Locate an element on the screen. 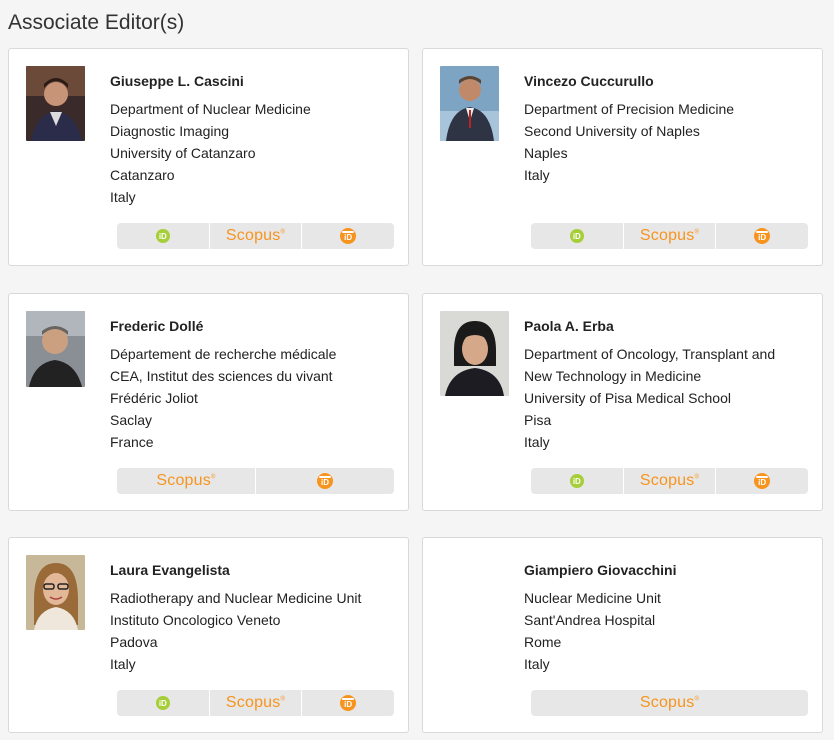  editor-name: Frederic Dollé is located at coordinates (157, 326).